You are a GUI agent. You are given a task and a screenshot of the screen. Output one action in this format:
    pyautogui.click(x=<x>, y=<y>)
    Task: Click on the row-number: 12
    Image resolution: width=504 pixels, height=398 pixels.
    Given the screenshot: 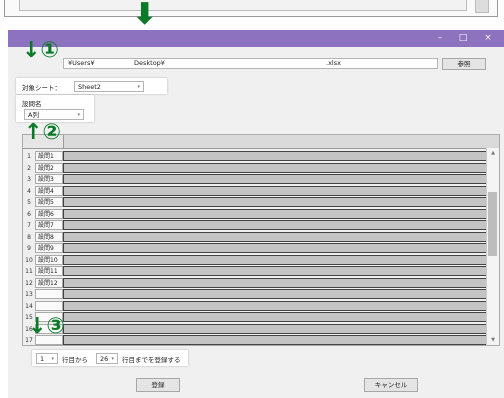 What is the action you would take?
    pyautogui.click(x=29, y=283)
    